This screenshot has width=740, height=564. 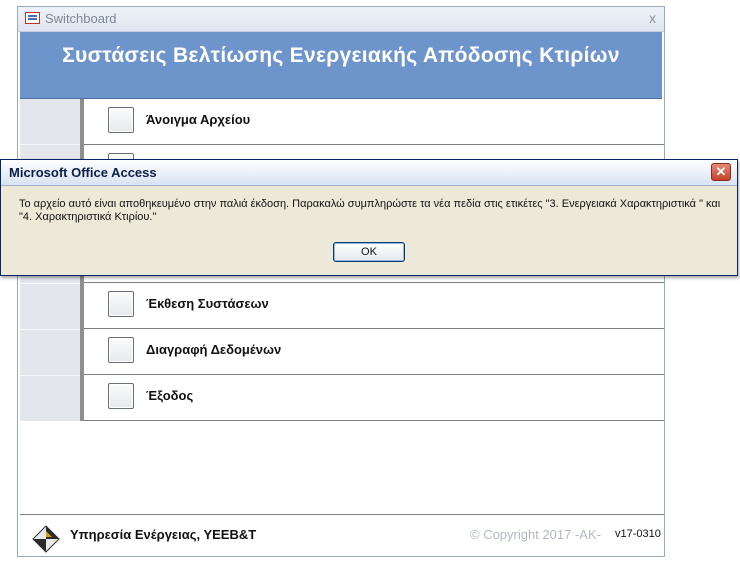 What do you see at coordinates (207, 303) in the screenshot?
I see `menu-item-label: Έκθεση Συστάσεων` at bounding box center [207, 303].